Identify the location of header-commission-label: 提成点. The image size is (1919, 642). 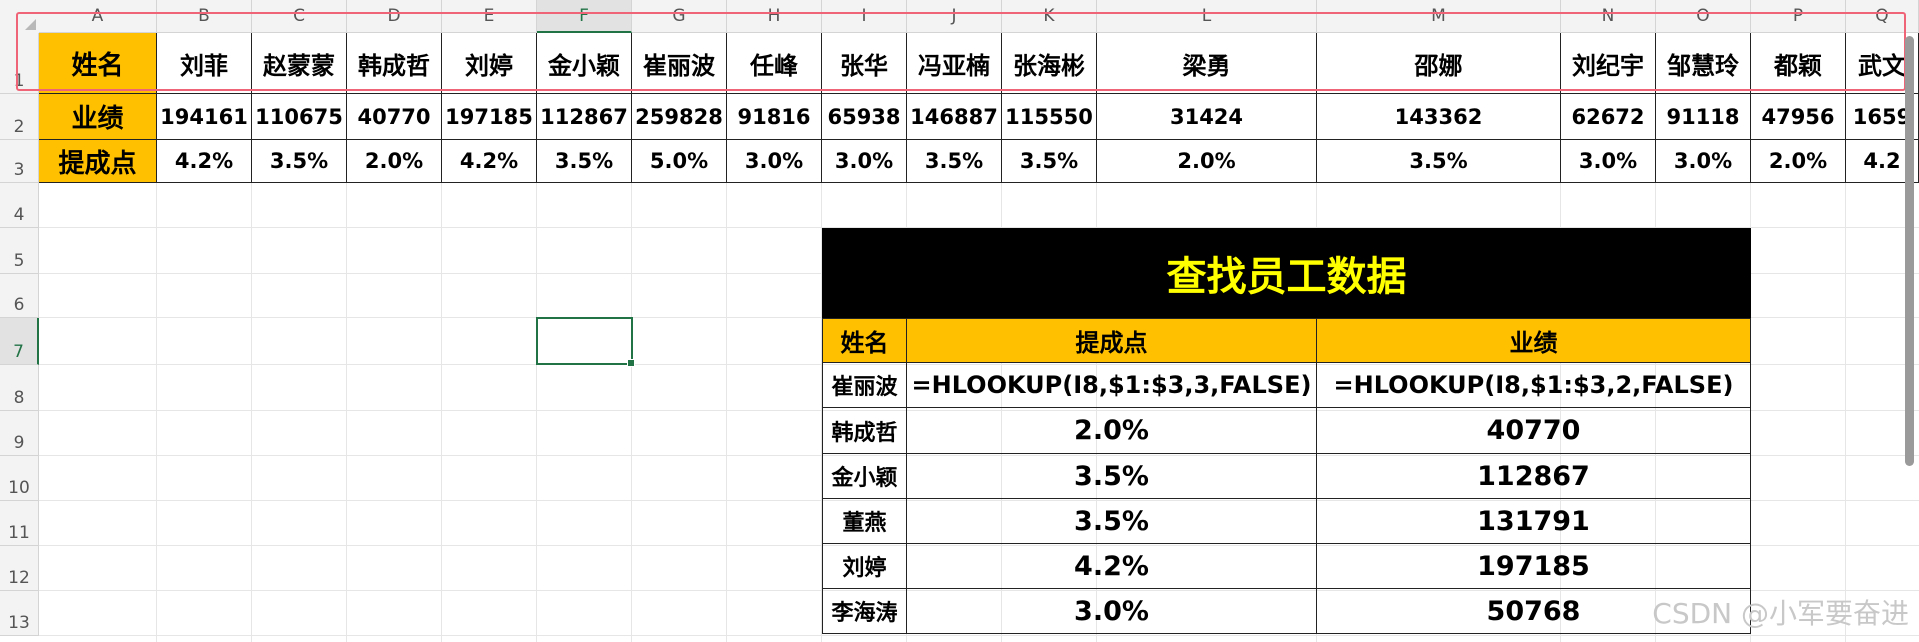
(97, 163).